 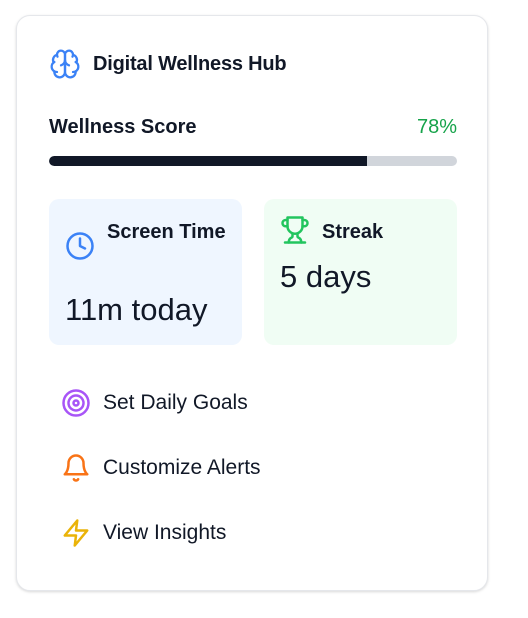 I want to click on brain-icon, so click(x=65, y=64).